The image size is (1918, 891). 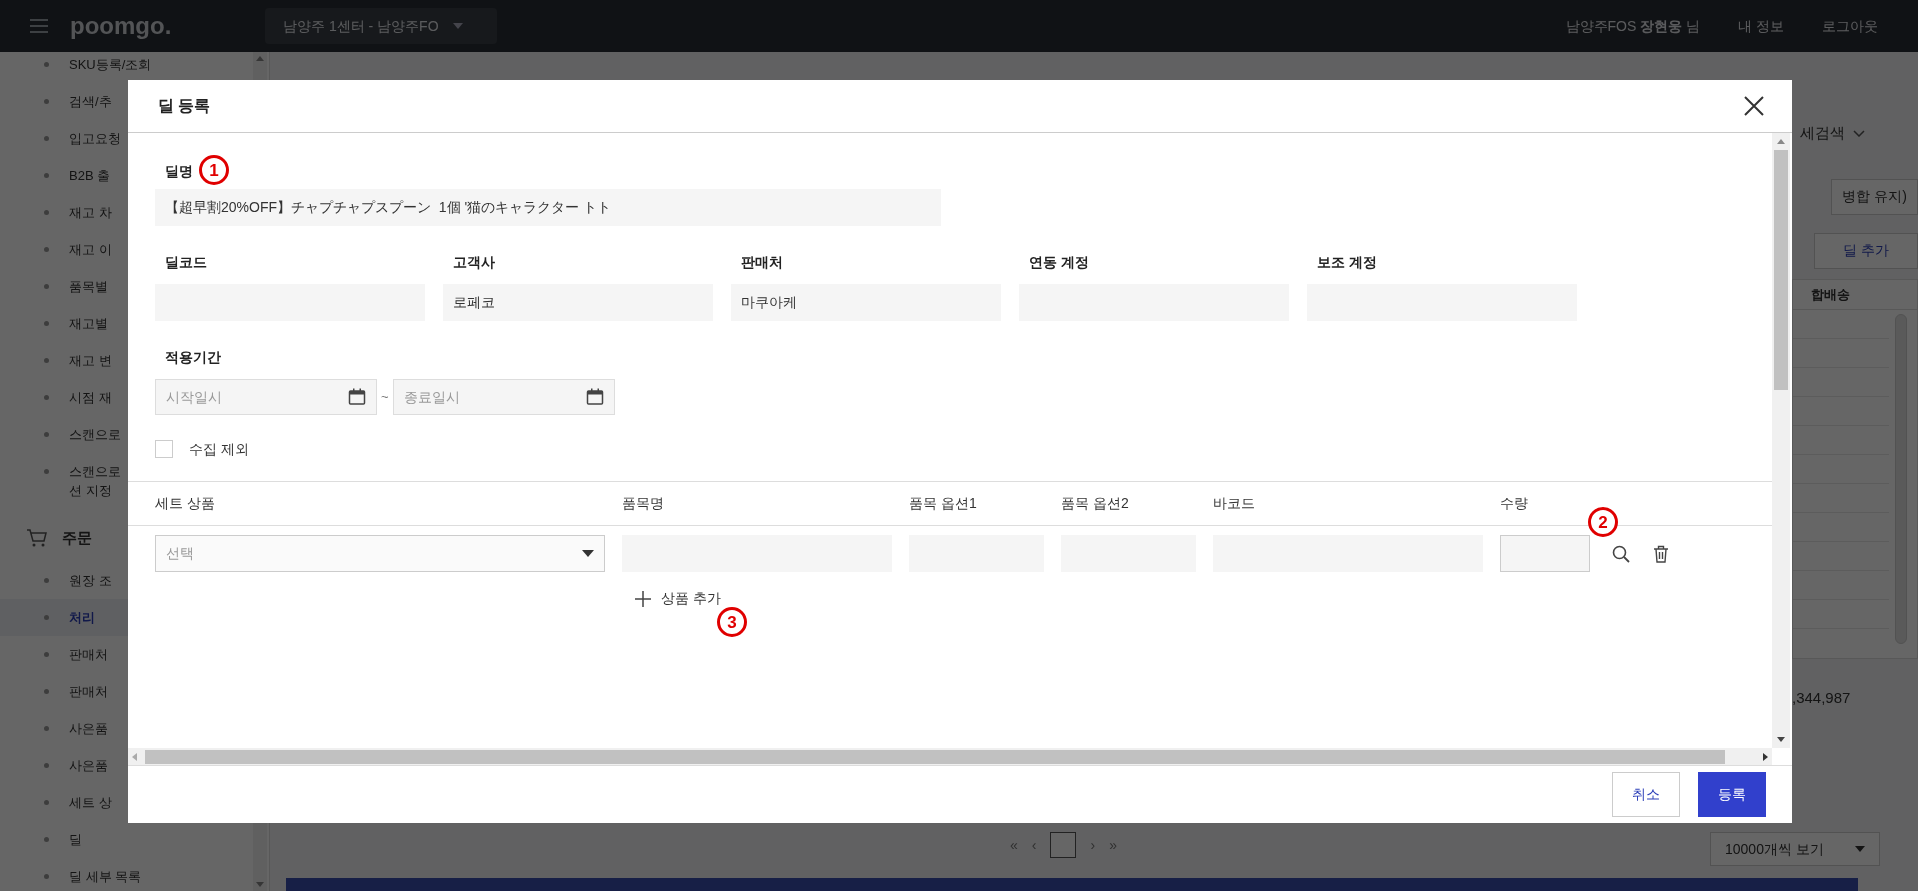 I want to click on column-header: 합배송, so click(x=1855, y=294).